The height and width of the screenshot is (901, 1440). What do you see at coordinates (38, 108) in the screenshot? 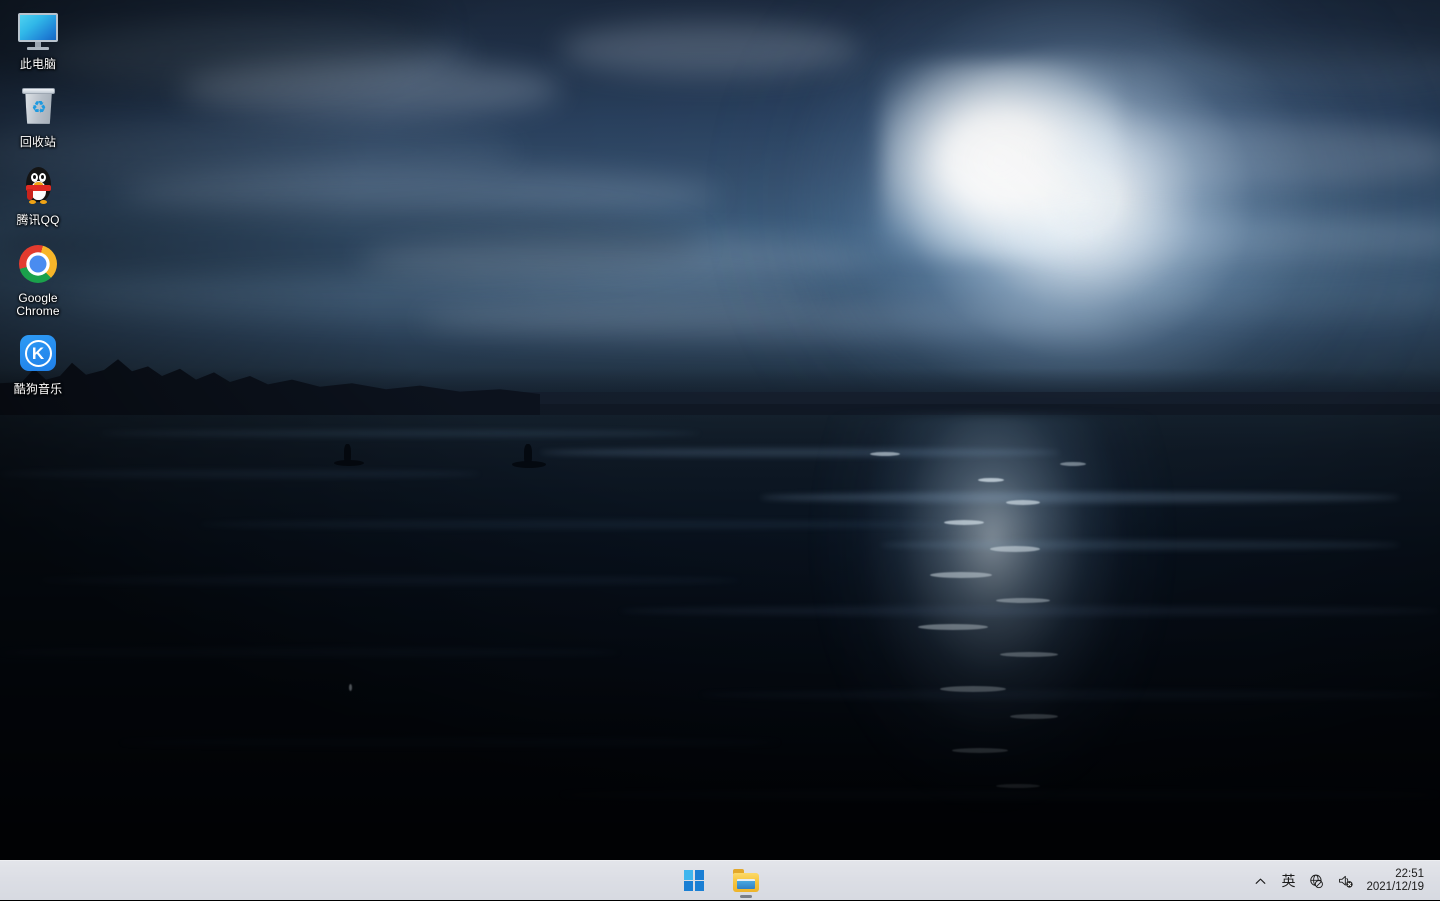
I see `recycle-bin-icon: ♻` at bounding box center [38, 108].